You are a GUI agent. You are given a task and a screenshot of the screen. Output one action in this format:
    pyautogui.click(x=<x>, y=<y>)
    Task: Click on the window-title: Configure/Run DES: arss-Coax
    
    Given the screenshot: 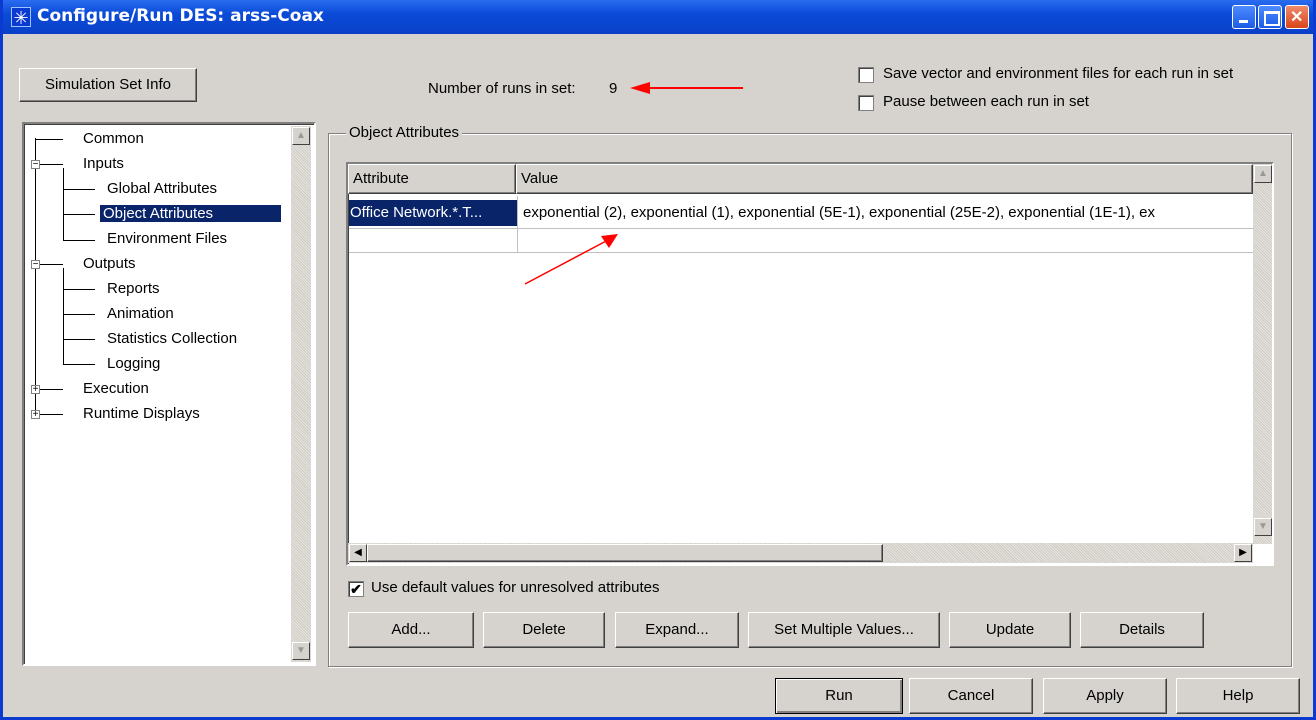 What is the action you would take?
    pyautogui.click(x=180, y=16)
    